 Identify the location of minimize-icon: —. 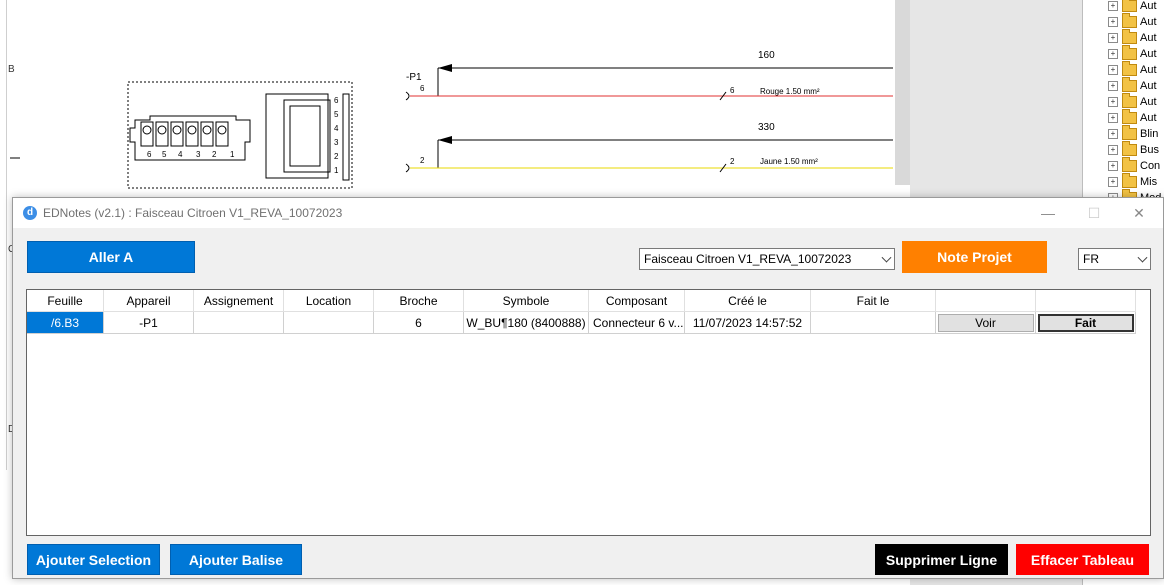
(1048, 213).